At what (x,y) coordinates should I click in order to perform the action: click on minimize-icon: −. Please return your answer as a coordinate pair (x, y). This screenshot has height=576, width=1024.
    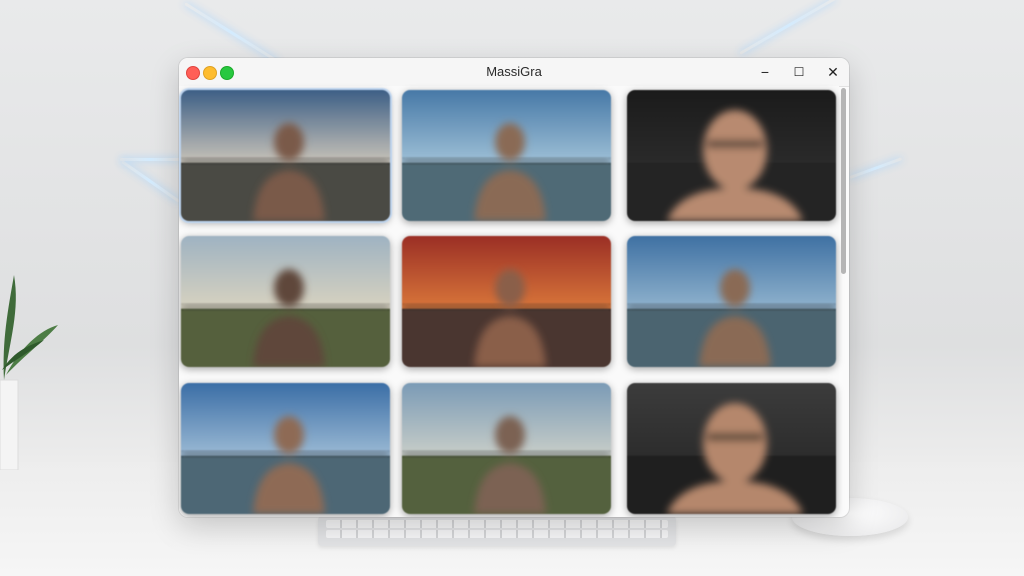
    Looking at the image, I should click on (765, 72).